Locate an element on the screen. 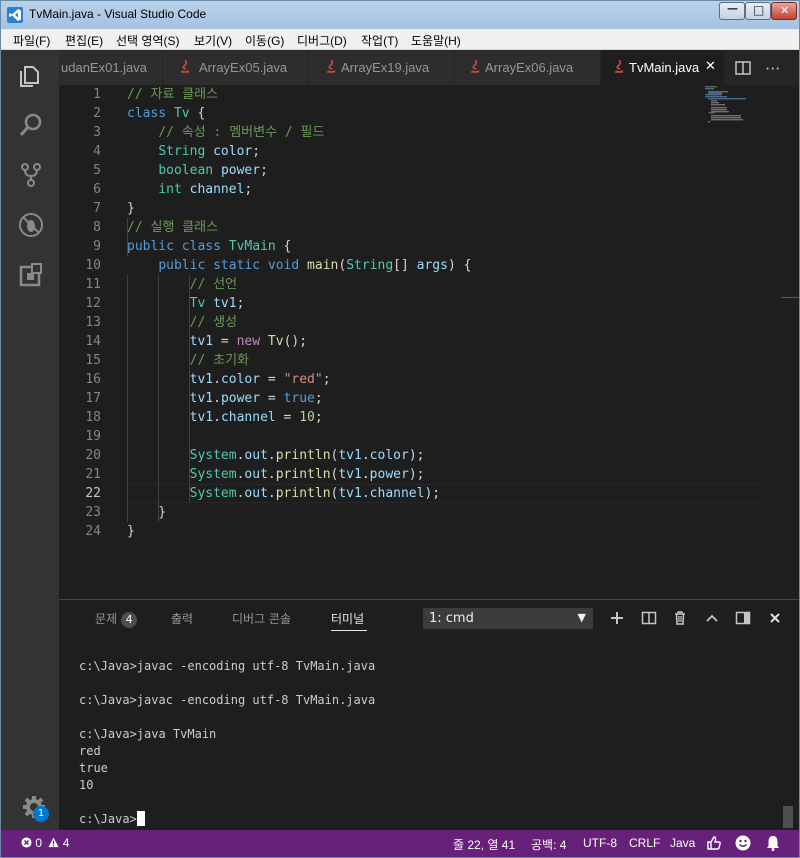  code-line: 6 int channel; is located at coordinates (173, 189).